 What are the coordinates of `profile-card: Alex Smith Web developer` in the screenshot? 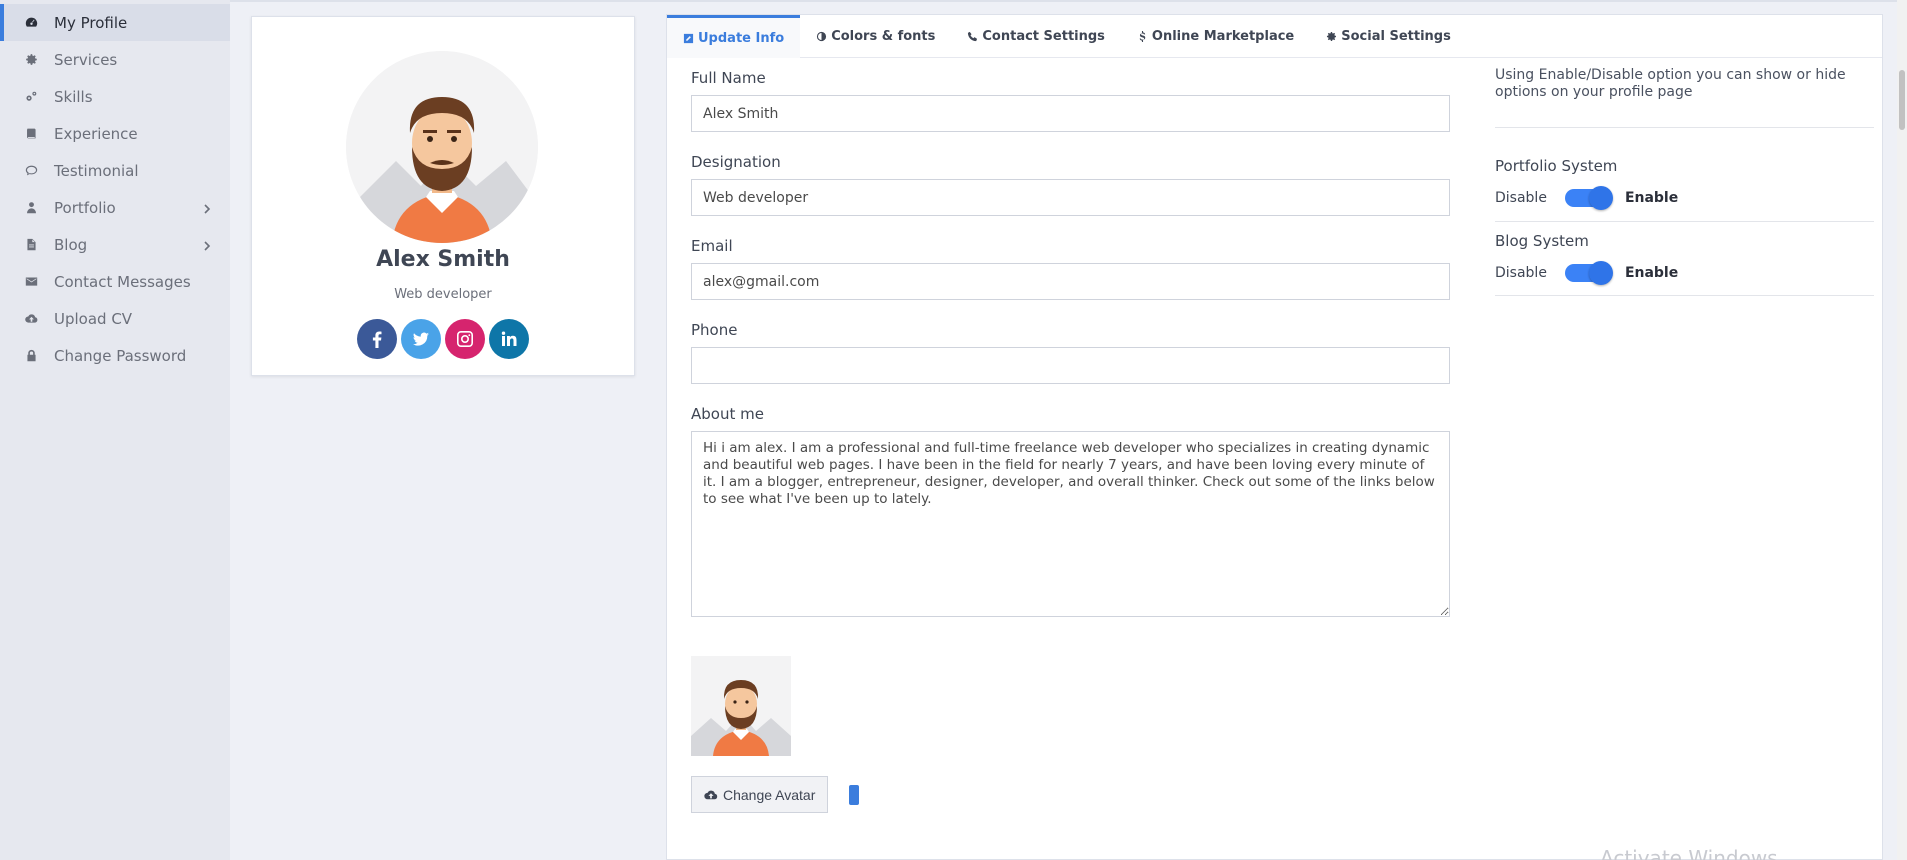 It's located at (443, 196).